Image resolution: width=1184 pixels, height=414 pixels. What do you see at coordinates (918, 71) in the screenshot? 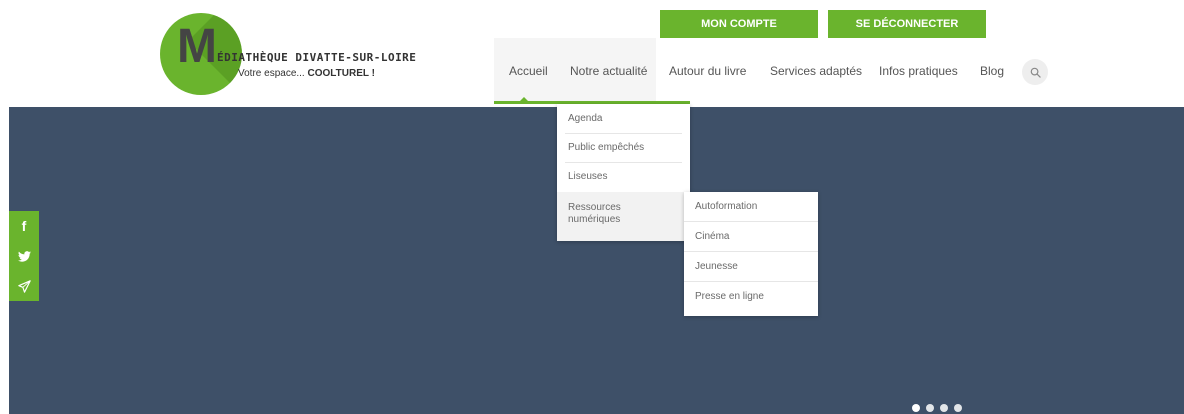
I see `nav-item-infos-pratiques: Infos pratiques` at bounding box center [918, 71].